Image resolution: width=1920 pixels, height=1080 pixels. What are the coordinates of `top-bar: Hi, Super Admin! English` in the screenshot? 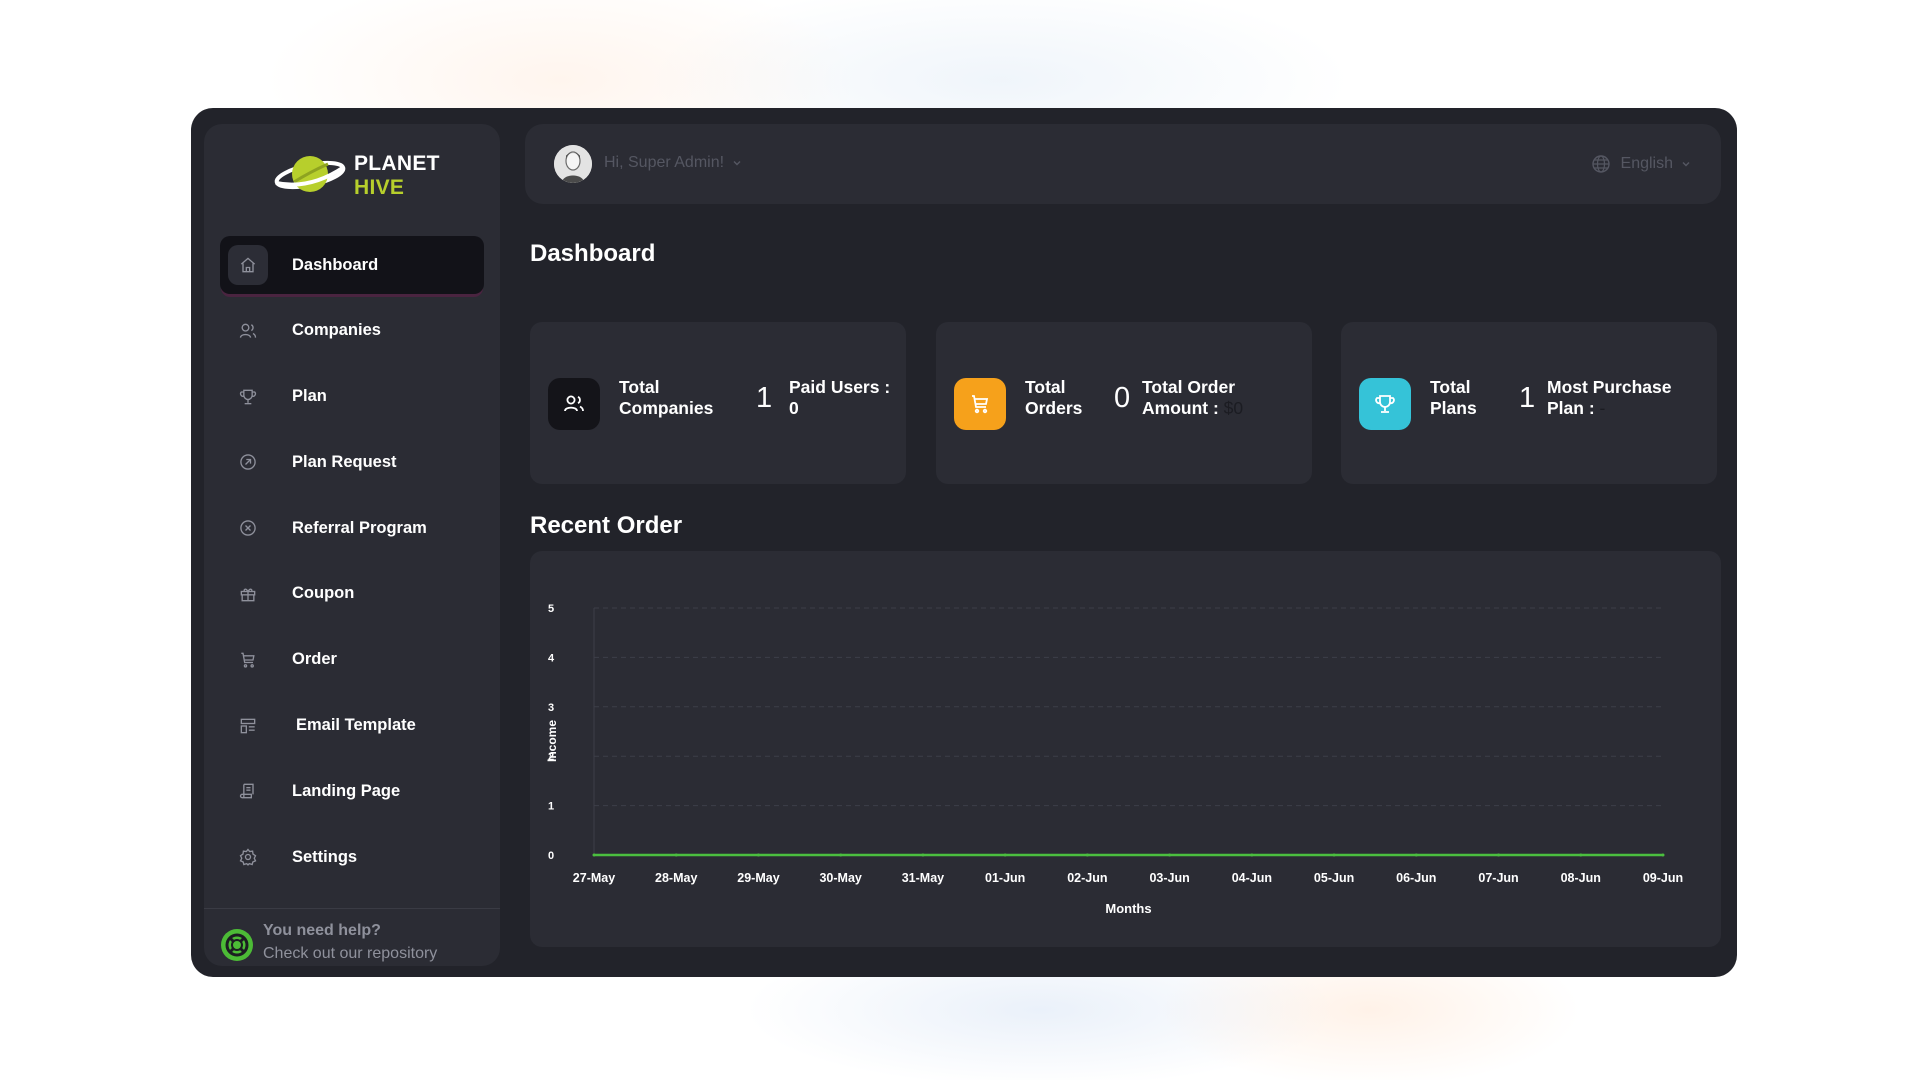 It's located at (1123, 164).